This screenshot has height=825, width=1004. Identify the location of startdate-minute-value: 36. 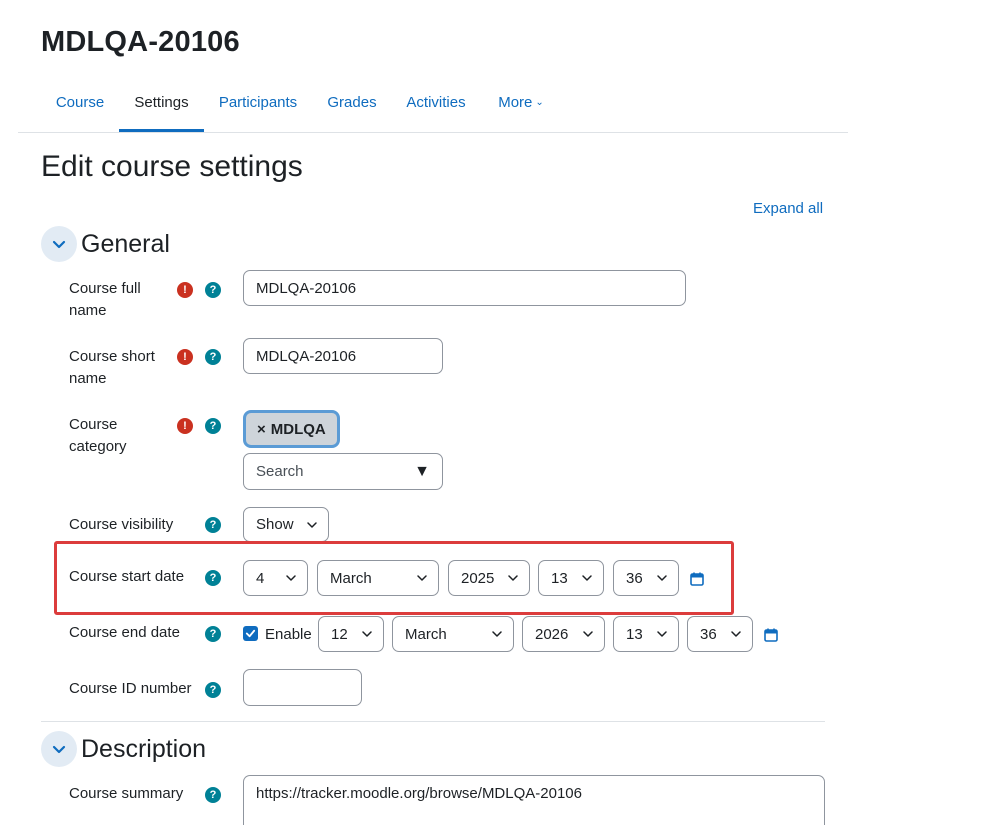
(634, 578).